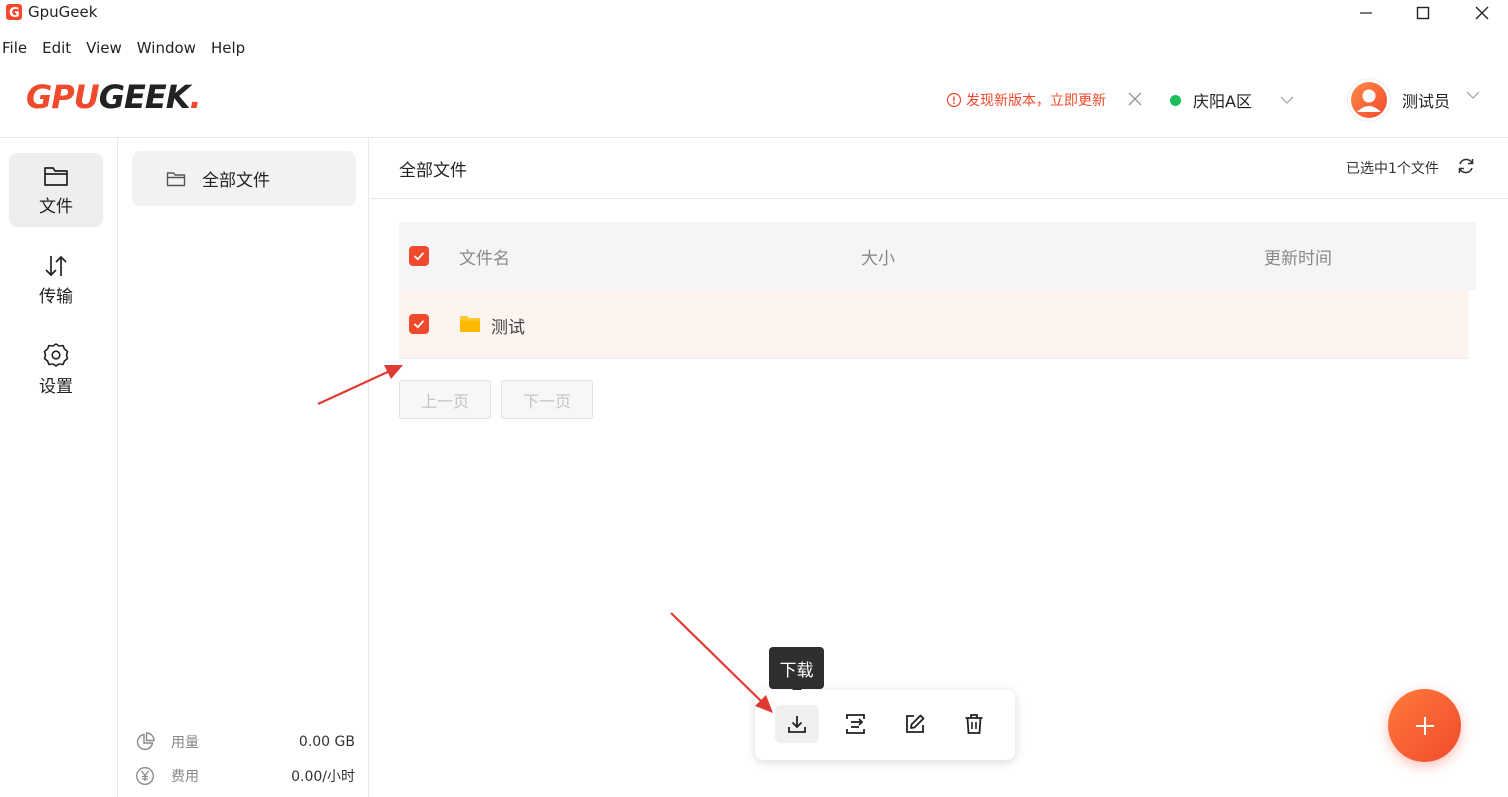  What do you see at coordinates (56, 354) in the screenshot?
I see `gear-icon` at bounding box center [56, 354].